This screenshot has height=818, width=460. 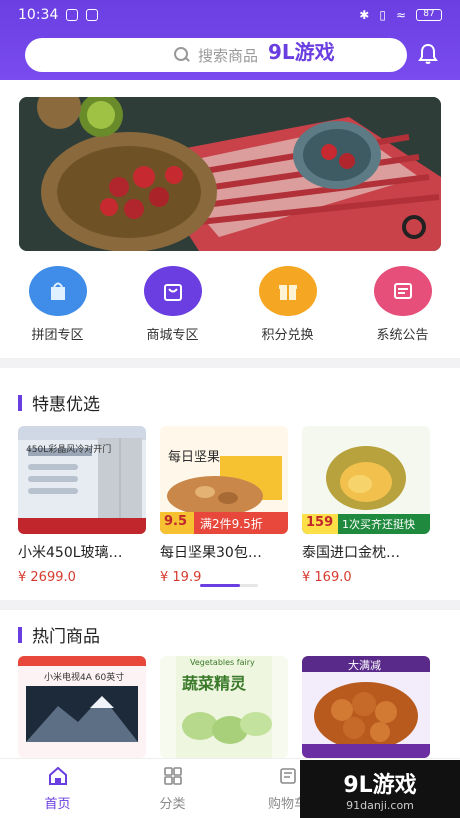 I want to click on product-tag: 159, so click(x=320, y=522).